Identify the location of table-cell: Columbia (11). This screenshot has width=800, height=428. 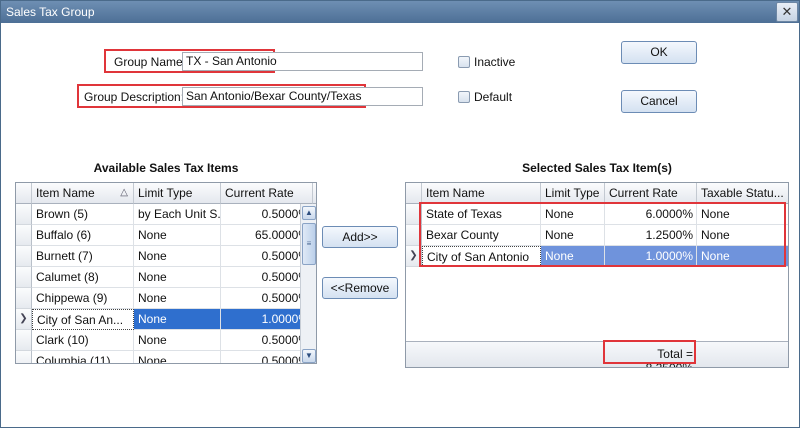
(83, 357).